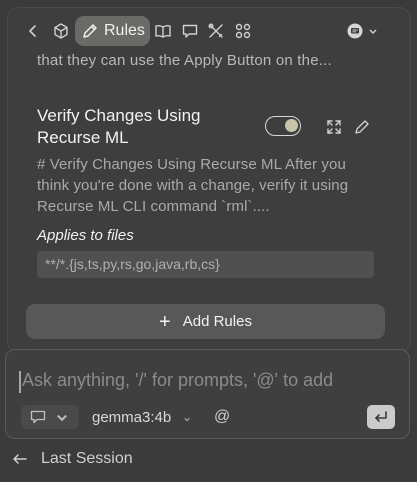 Image resolution: width=417 pixels, height=482 pixels. Describe the element at coordinates (243, 31) in the screenshot. I see `grid-icon` at that location.